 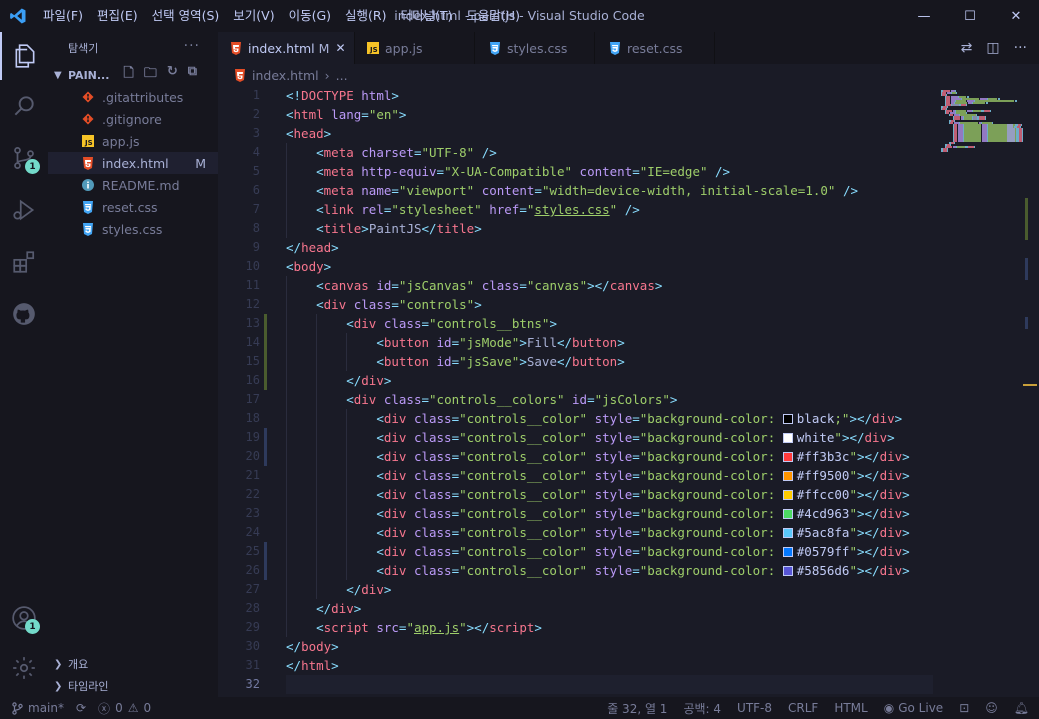 I want to click on outline-section: ❯ 개요, so click(x=133, y=664).